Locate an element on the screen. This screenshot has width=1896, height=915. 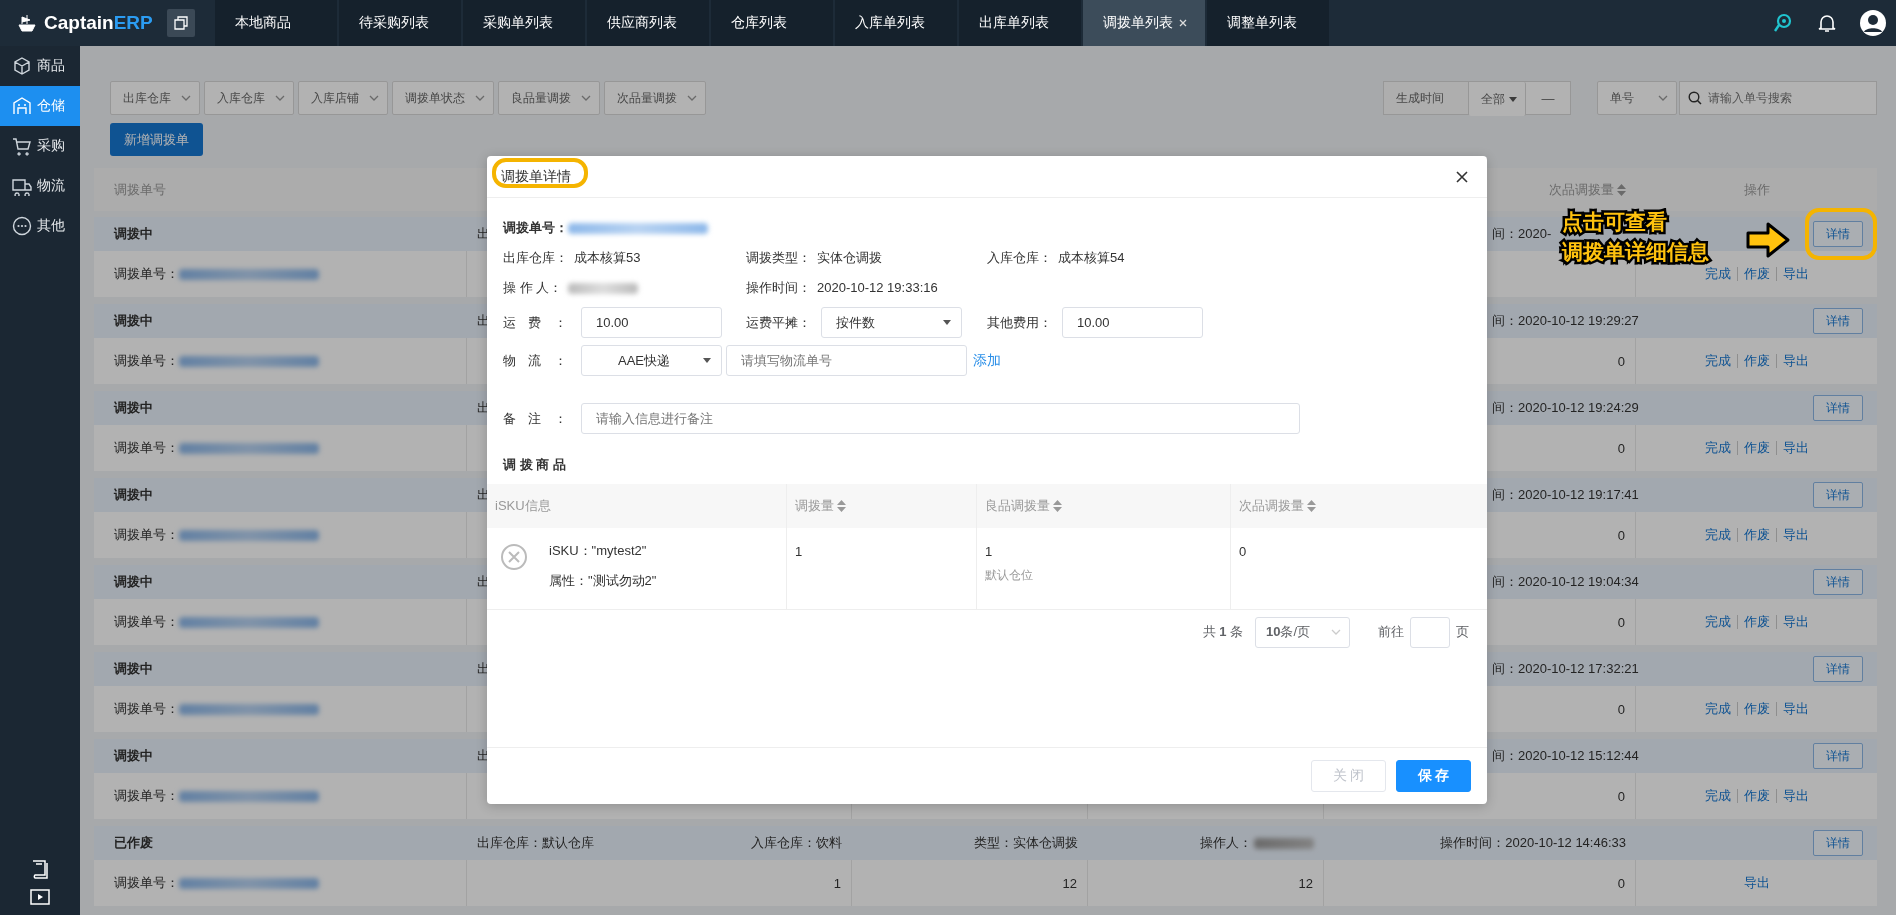
filter-dropdown: 次品量调拨 is located at coordinates (655, 98).